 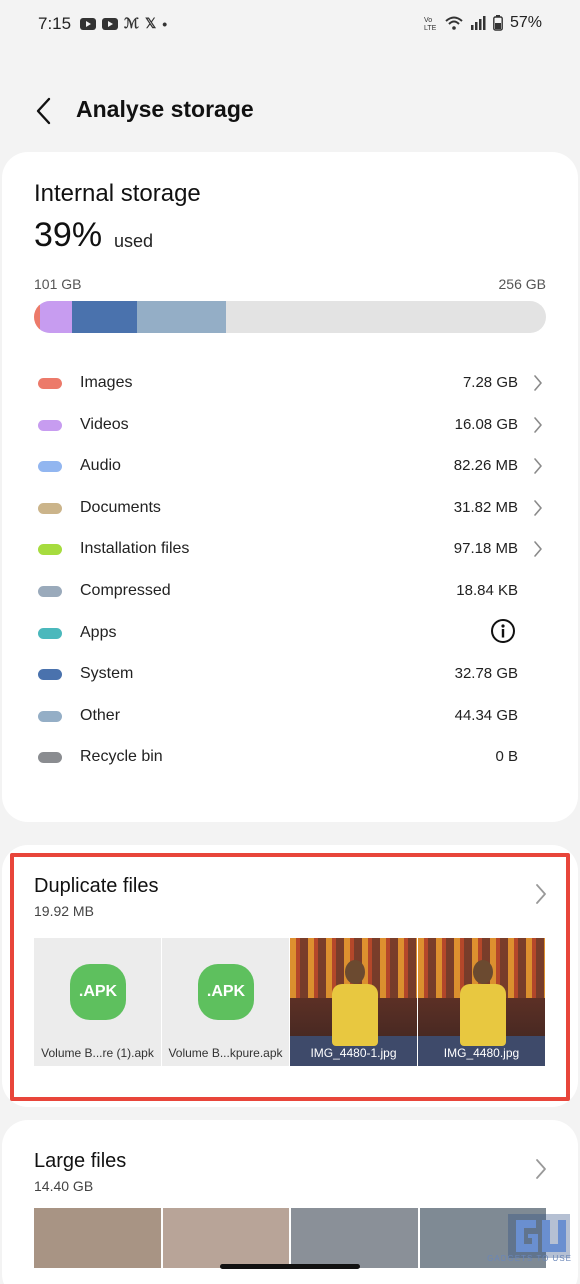 I want to click on storage-used-amount: 101 GB, so click(x=58, y=284).